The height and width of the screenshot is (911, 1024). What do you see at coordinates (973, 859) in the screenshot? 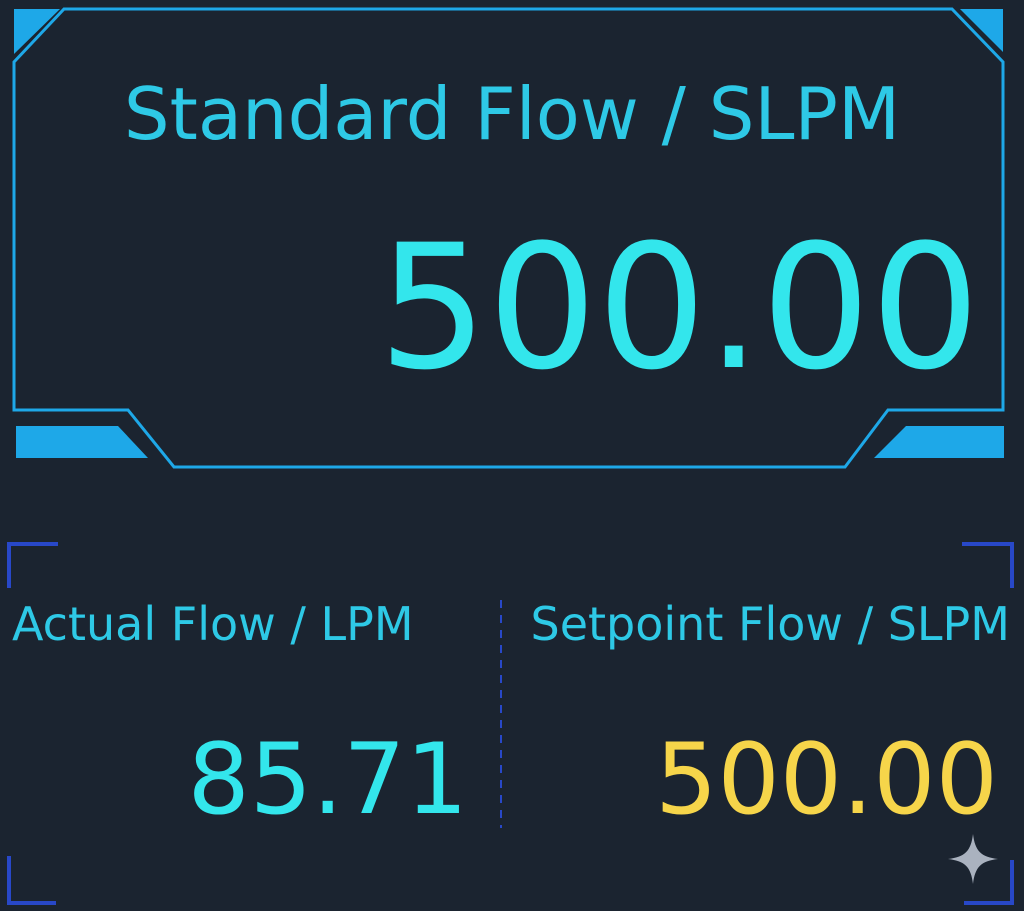
I see `sparkle-icon` at bounding box center [973, 859].